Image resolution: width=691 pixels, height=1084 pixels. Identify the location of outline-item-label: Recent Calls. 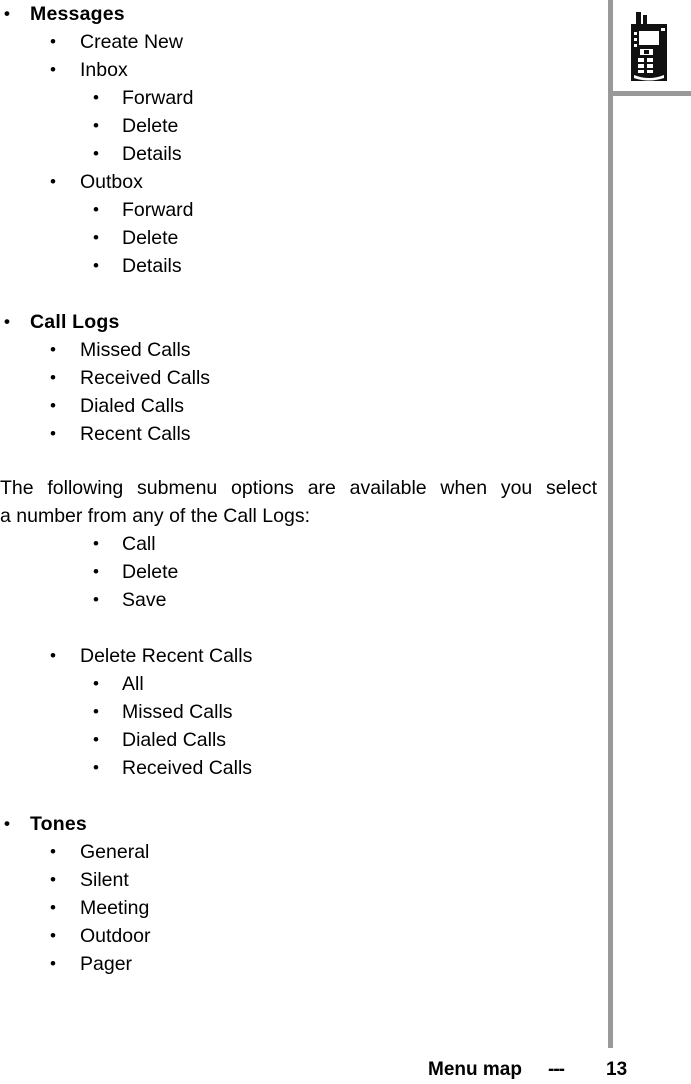
(135, 434).